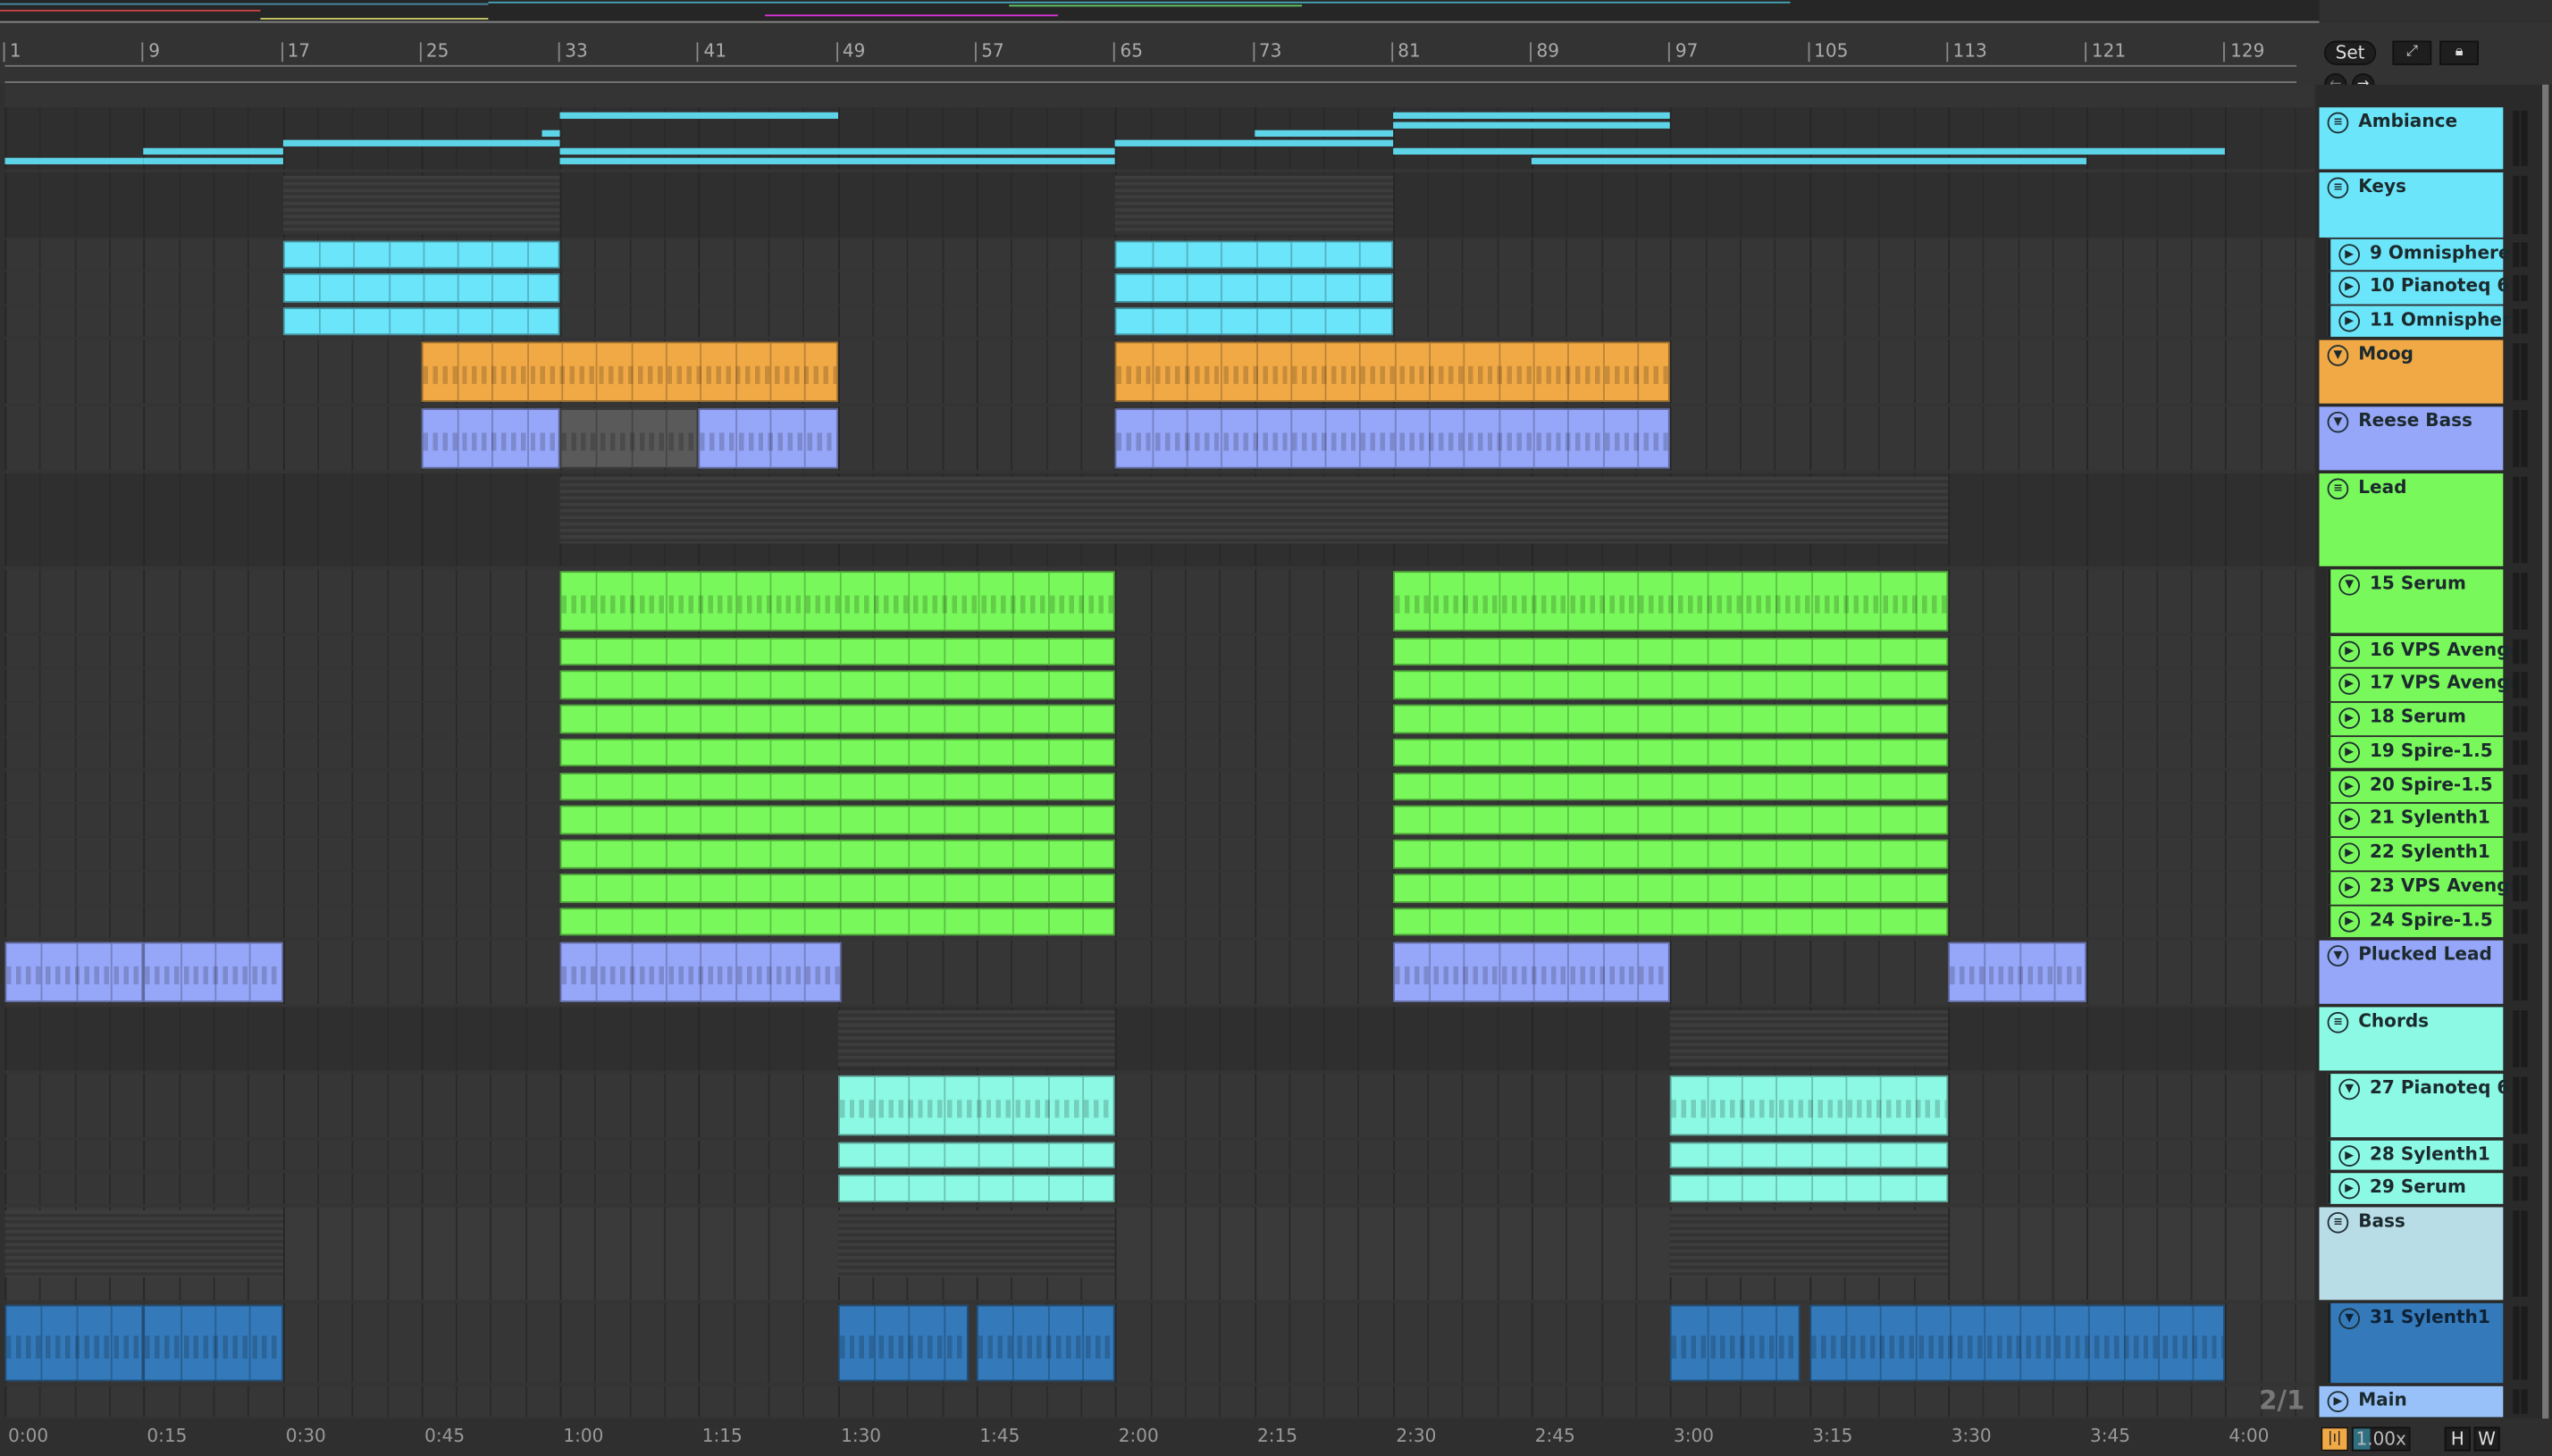 The height and width of the screenshot is (1456, 2552). I want to click on track-header: ≡ Keys, so click(2411, 205).